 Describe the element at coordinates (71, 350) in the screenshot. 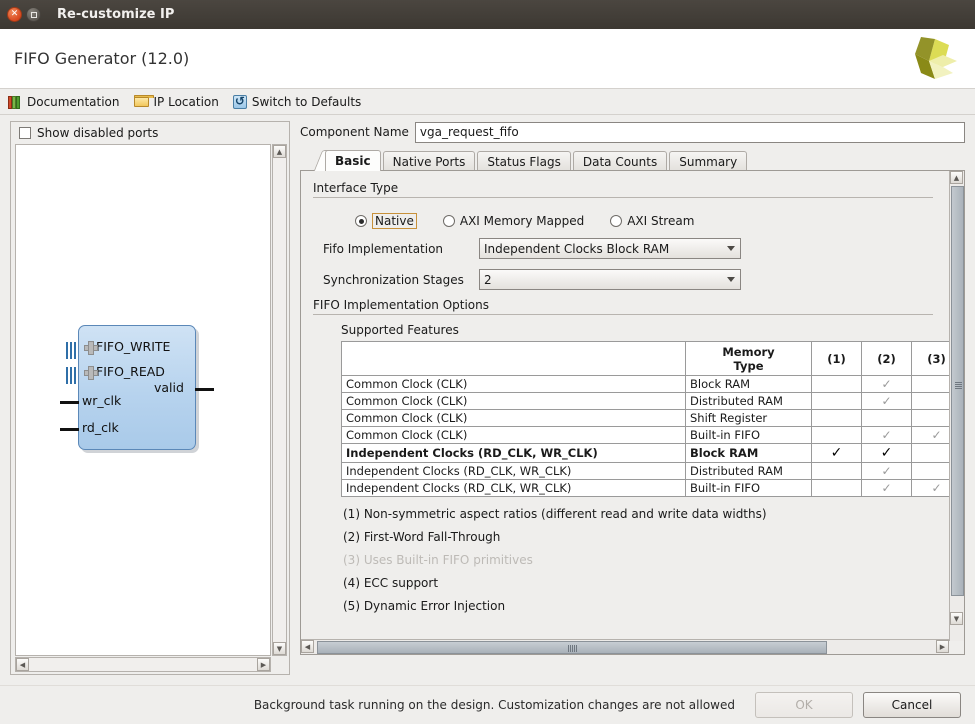

I see `bus-connector-fifo-write` at that location.